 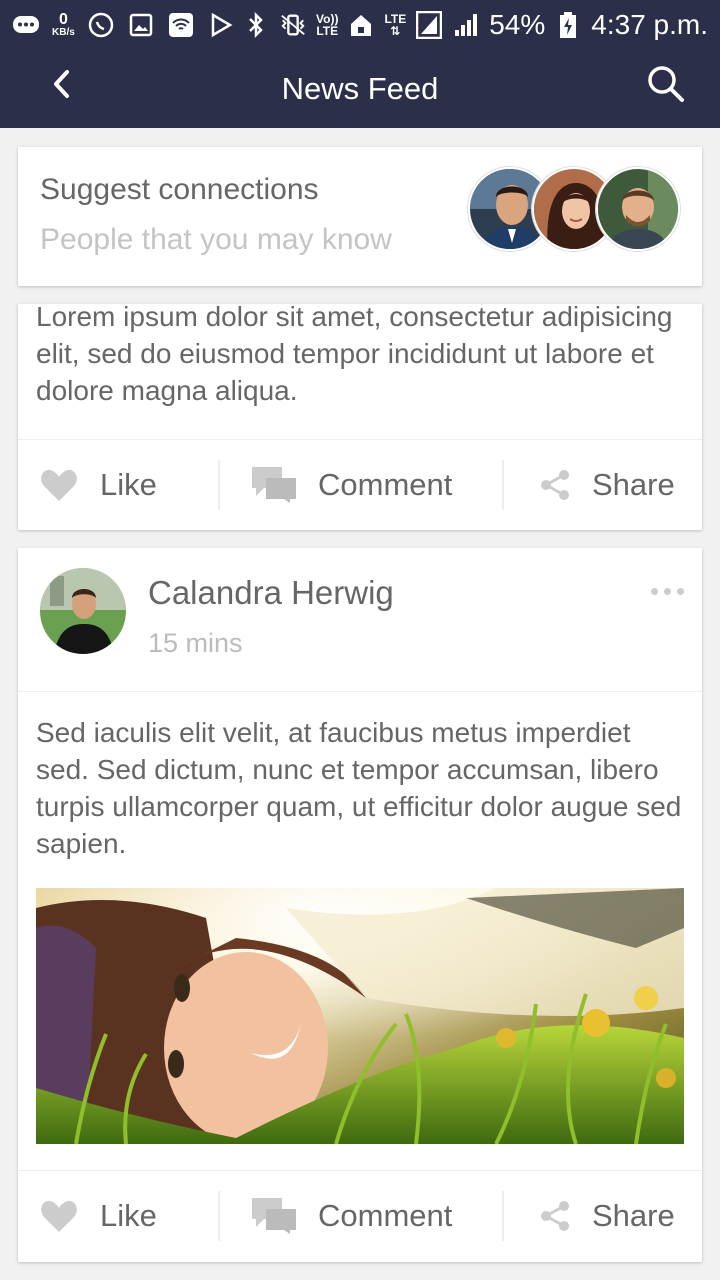 What do you see at coordinates (517, 24) in the screenshot?
I see `battery-percent: 54%` at bounding box center [517, 24].